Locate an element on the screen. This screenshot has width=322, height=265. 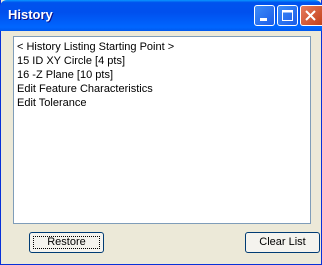
focus-outline is located at coordinates (66, 242).